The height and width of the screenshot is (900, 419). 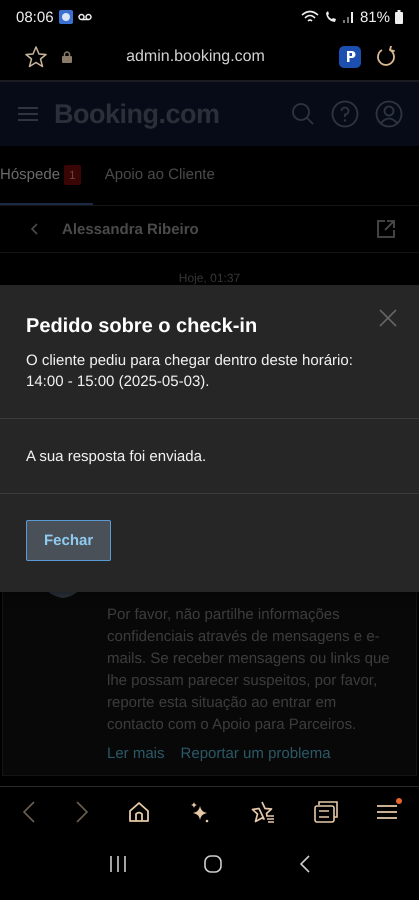 What do you see at coordinates (117, 457) in the screenshot?
I see `confirmation-text: A sua resposta foi enviada.` at bounding box center [117, 457].